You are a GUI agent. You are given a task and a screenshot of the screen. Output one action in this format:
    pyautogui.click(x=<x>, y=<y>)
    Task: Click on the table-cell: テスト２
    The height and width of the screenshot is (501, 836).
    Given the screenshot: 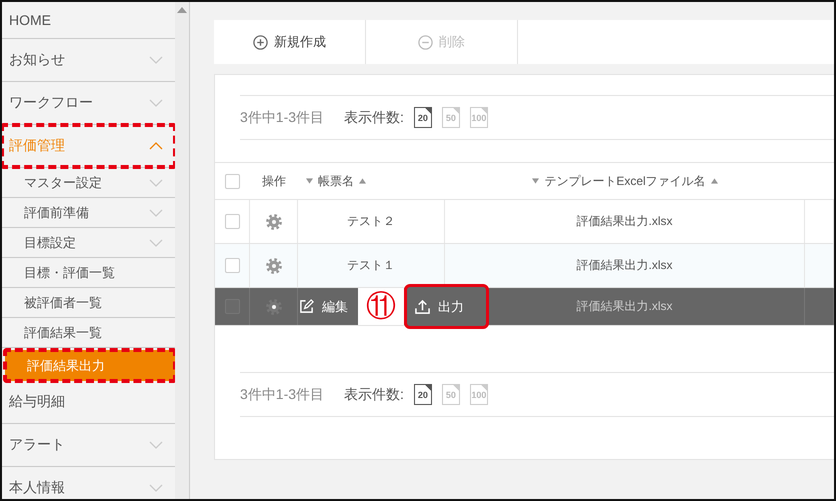 What is the action you would take?
    pyautogui.click(x=371, y=221)
    